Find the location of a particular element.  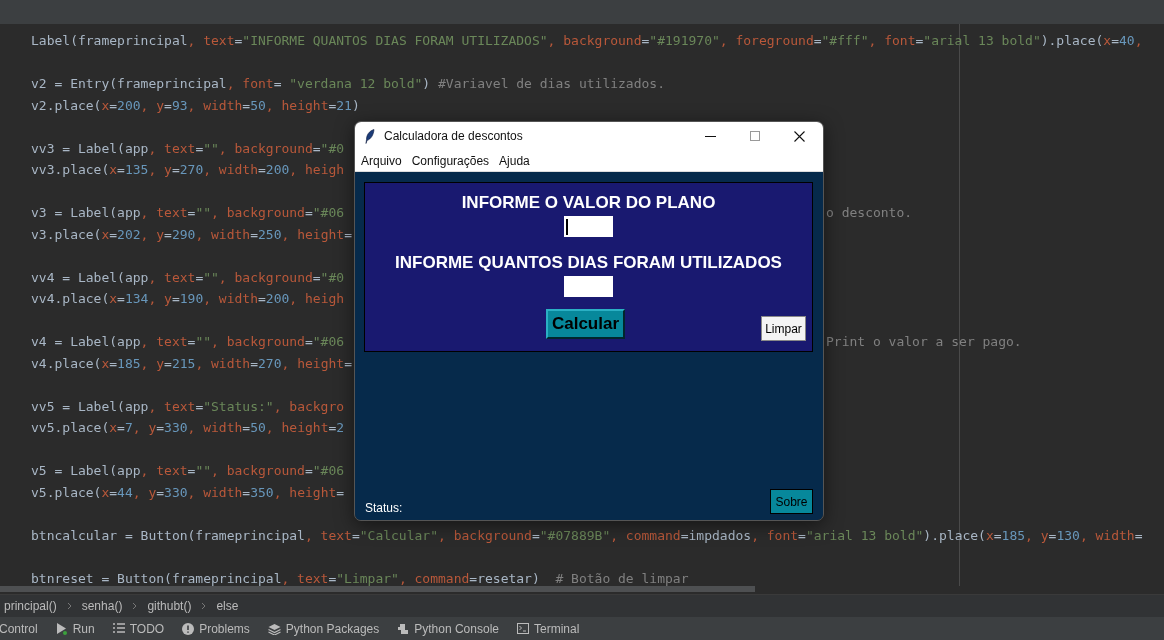

terminal-icon is located at coordinates (523, 628).